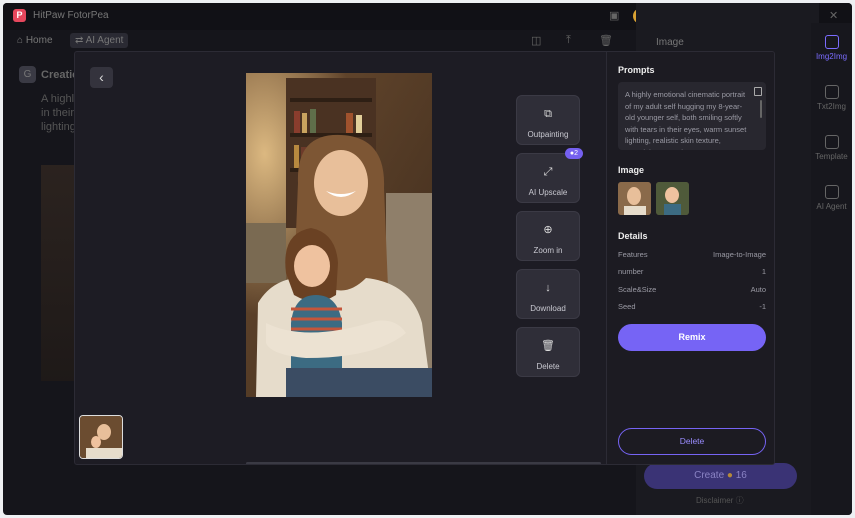  I want to click on thumbnail-image, so click(101, 437).